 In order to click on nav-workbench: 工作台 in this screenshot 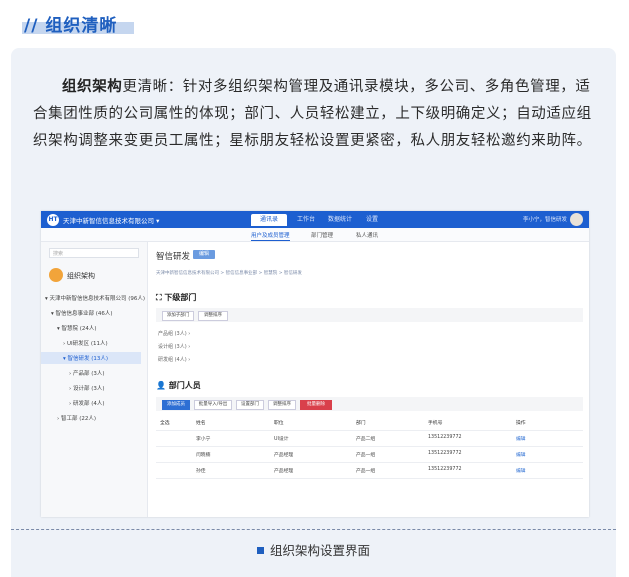, I will do `click(306, 220)`.